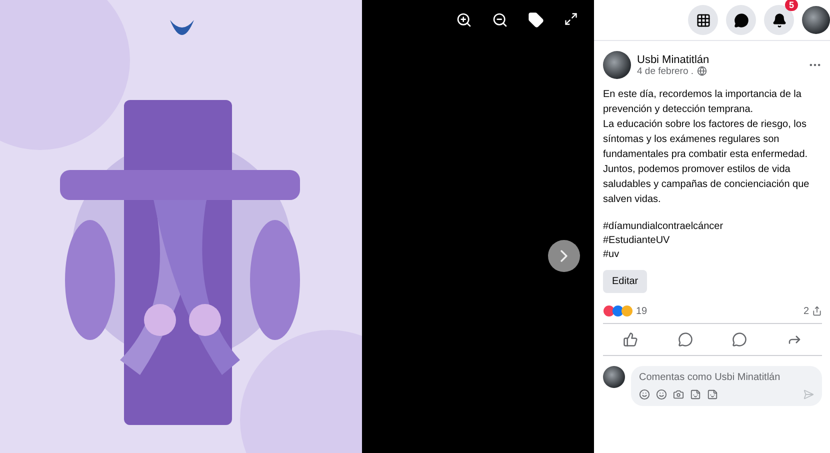  What do you see at coordinates (701, 71) in the screenshot?
I see `globe-icon` at bounding box center [701, 71].